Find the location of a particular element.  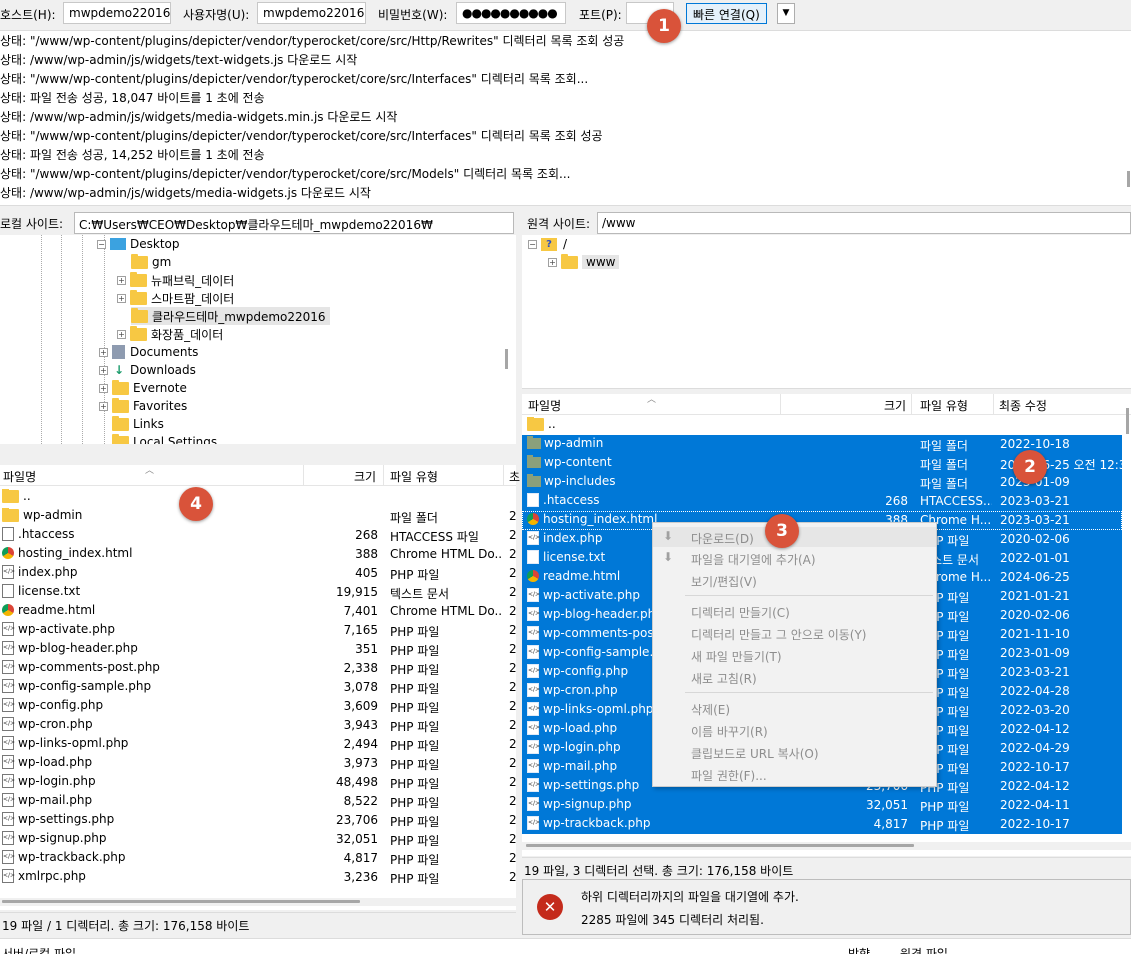

local-file-row: </> wp-load.php 3,973 PHP 파일 2 is located at coordinates (258, 763).